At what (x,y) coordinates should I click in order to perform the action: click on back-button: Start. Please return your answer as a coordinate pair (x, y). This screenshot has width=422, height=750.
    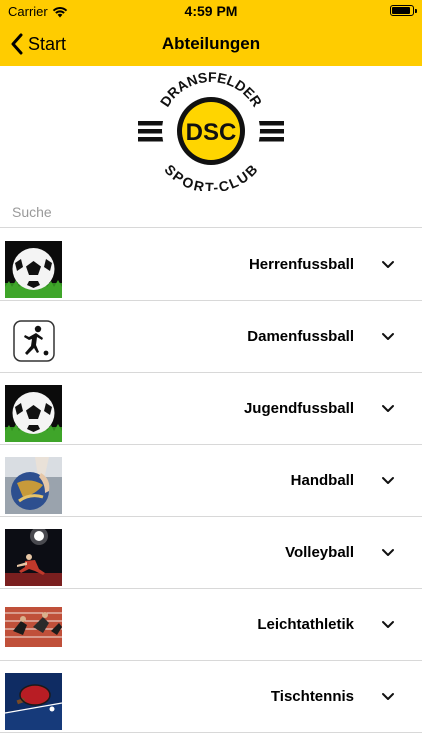
    Looking at the image, I should click on (38, 44).